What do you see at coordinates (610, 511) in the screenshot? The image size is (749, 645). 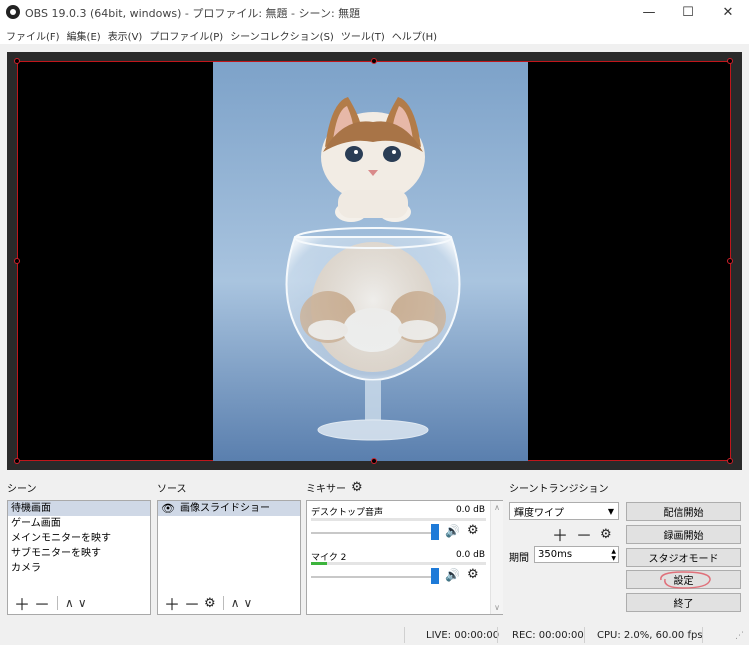 I see `dropdown-arrow-icon: ▼` at bounding box center [610, 511].